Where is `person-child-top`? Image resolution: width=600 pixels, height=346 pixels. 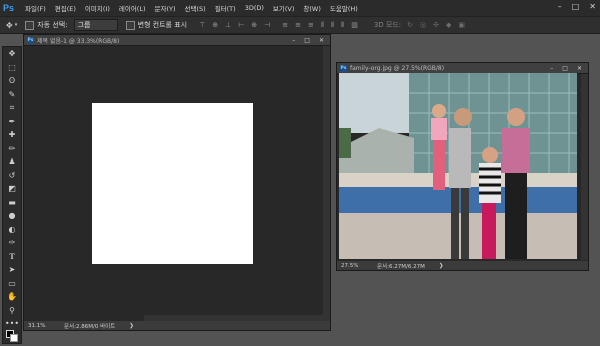
person-child-top is located at coordinates (439, 129).